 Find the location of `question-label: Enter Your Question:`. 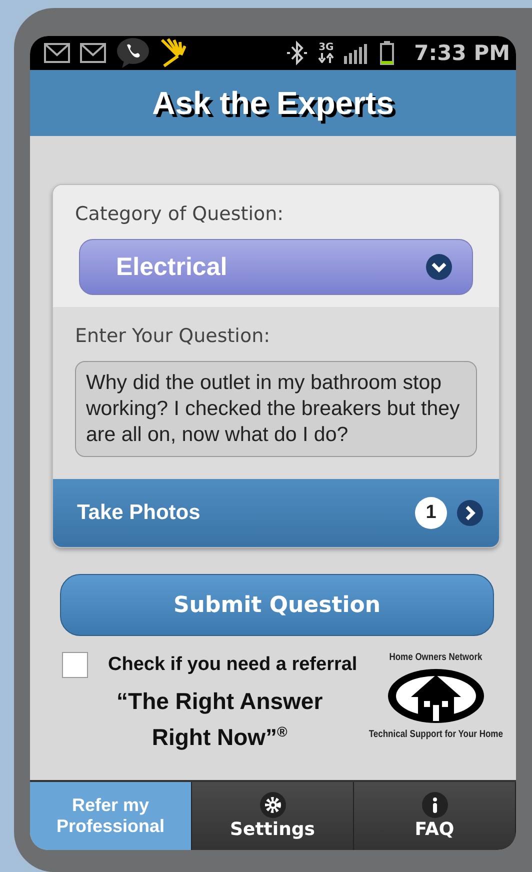

question-label: Enter Your Question: is located at coordinates (173, 336).